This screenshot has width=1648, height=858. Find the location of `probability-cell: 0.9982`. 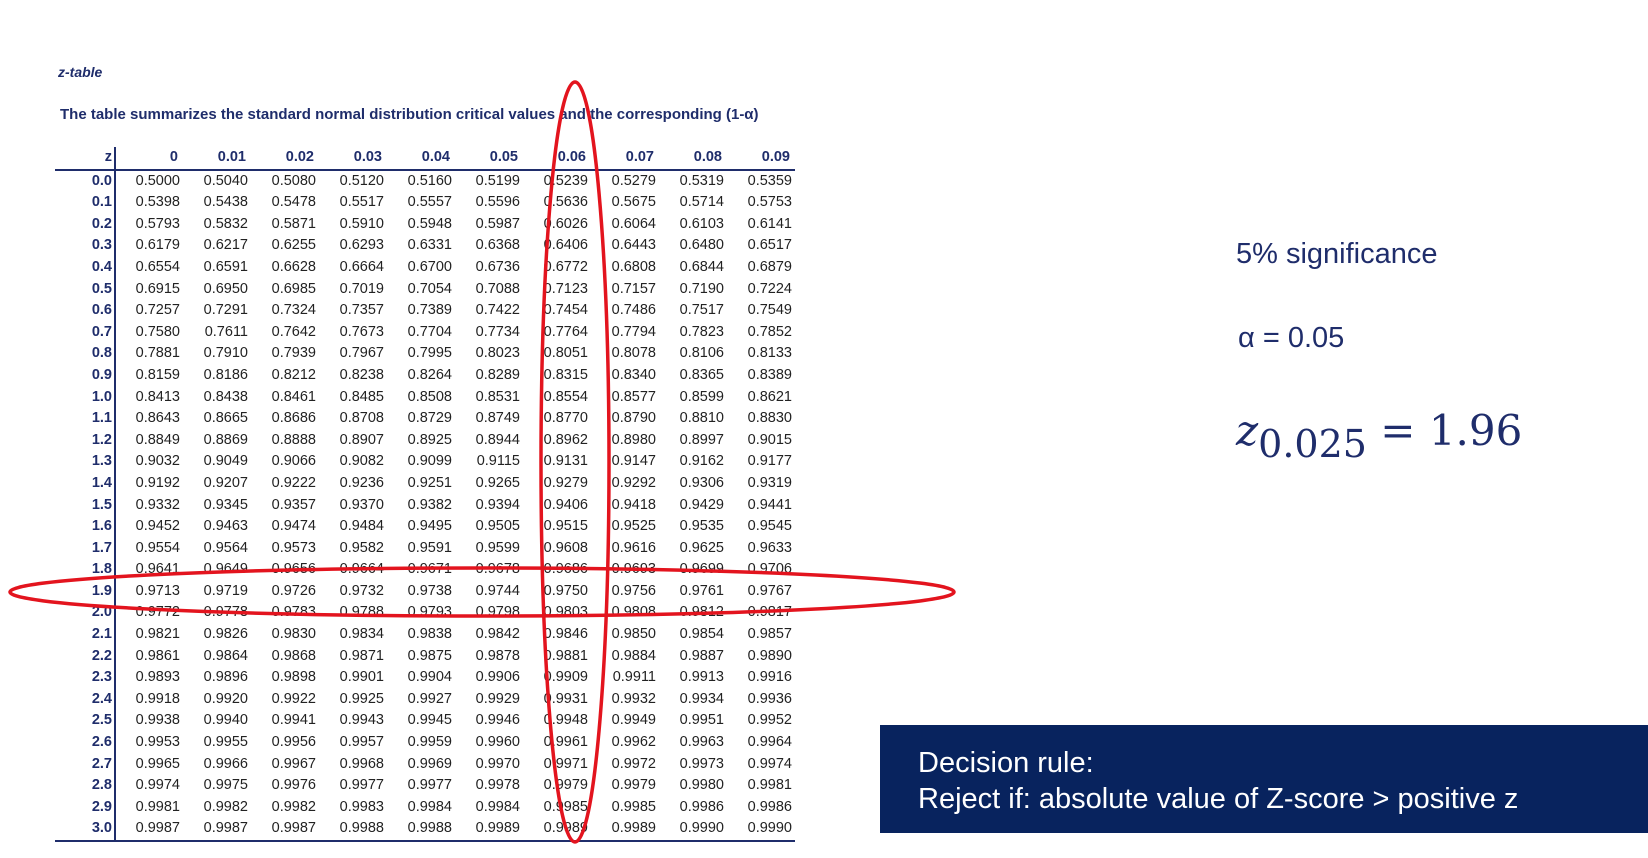

probability-cell: 0.9982 is located at coordinates (225, 806).